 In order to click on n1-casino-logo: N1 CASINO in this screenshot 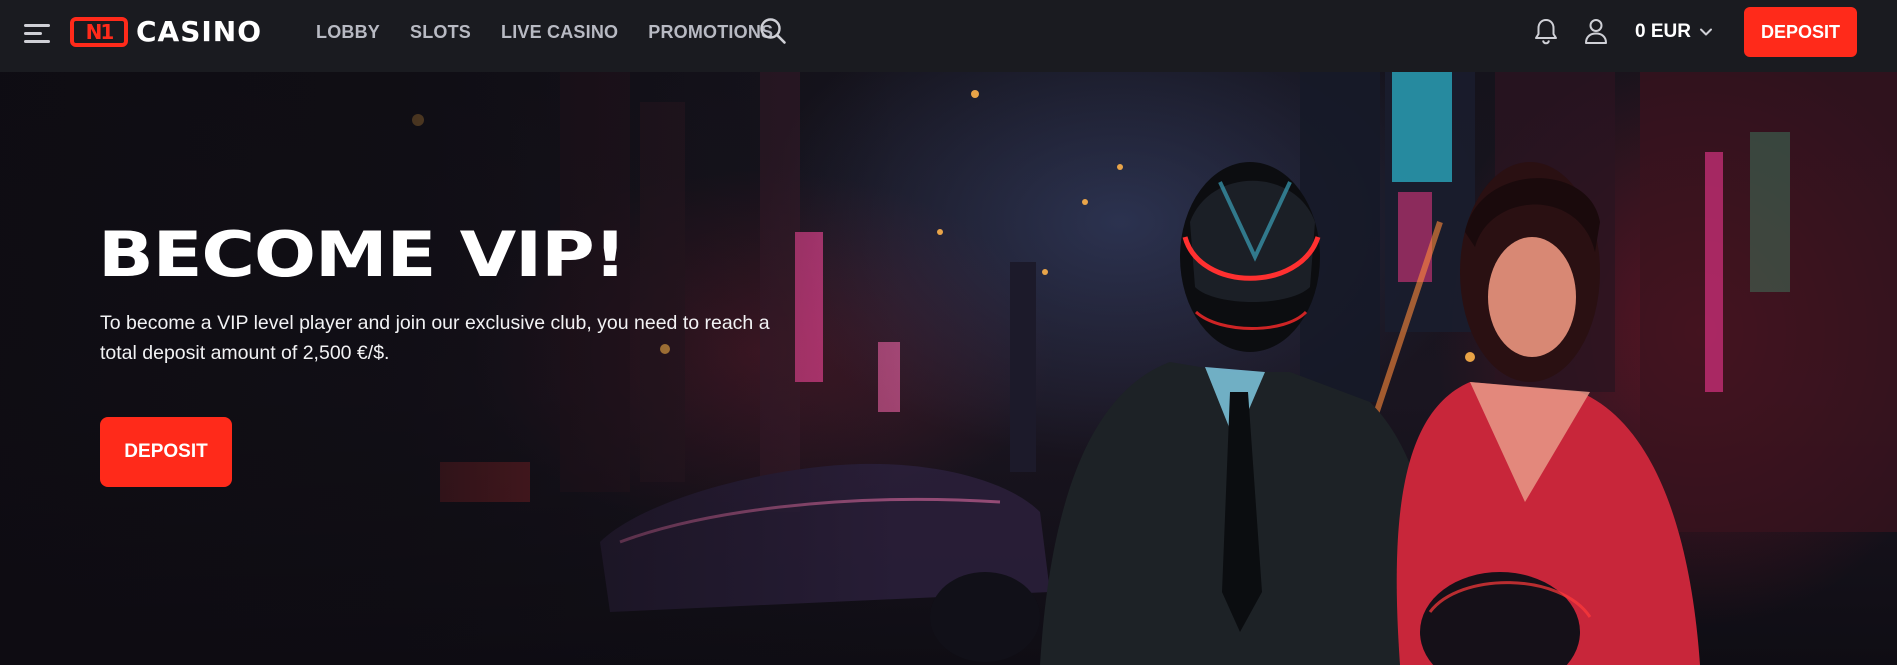, I will do `click(166, 32)`.